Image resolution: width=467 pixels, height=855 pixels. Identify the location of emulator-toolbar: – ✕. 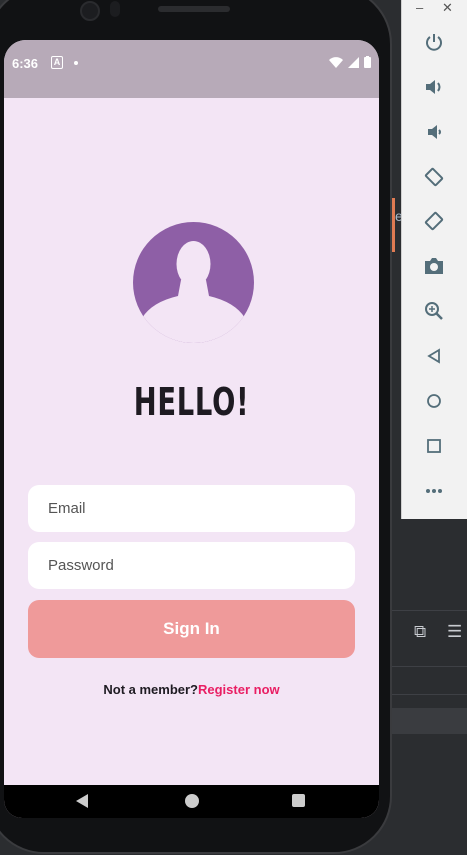
(434, 259).